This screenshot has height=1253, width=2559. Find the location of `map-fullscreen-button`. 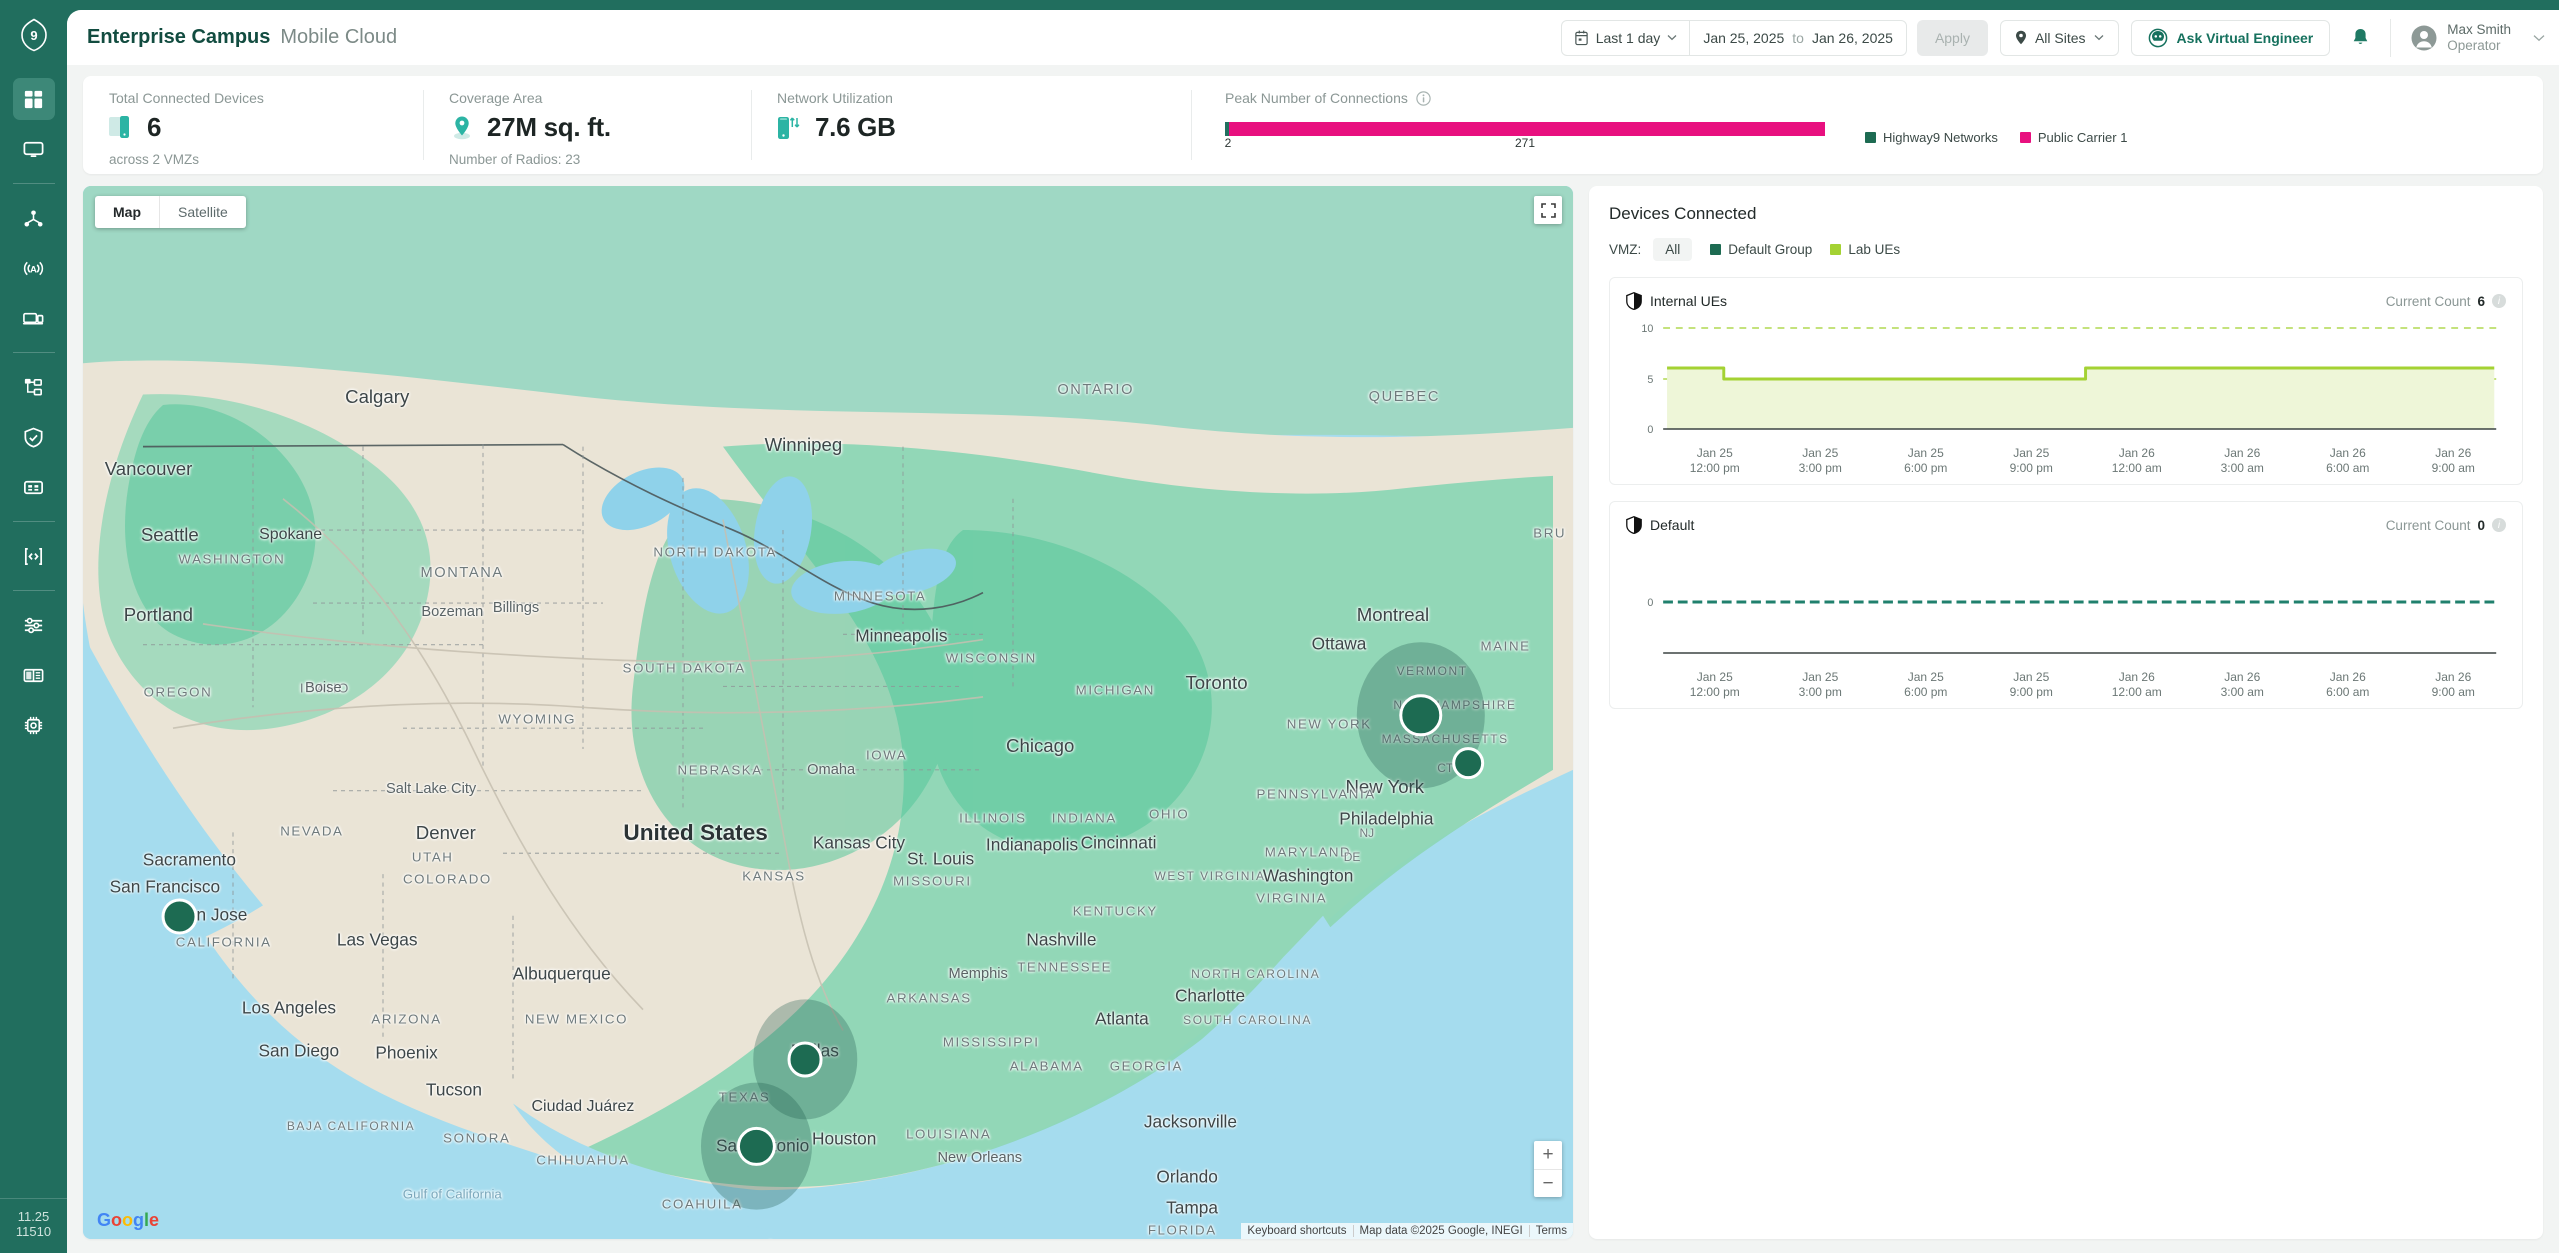

map-fullscreen-button is located at coordinates (1548, 210).